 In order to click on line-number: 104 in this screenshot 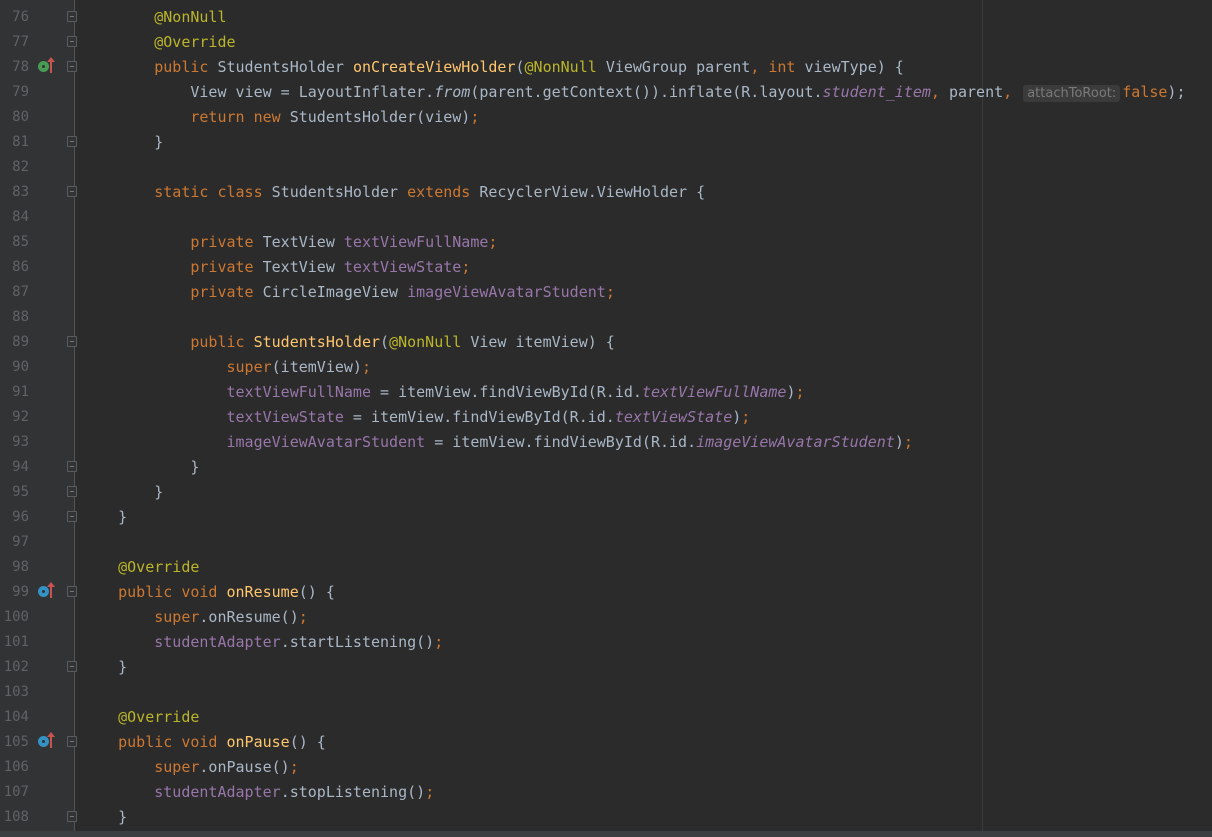, I will do `click(14, 717)`.